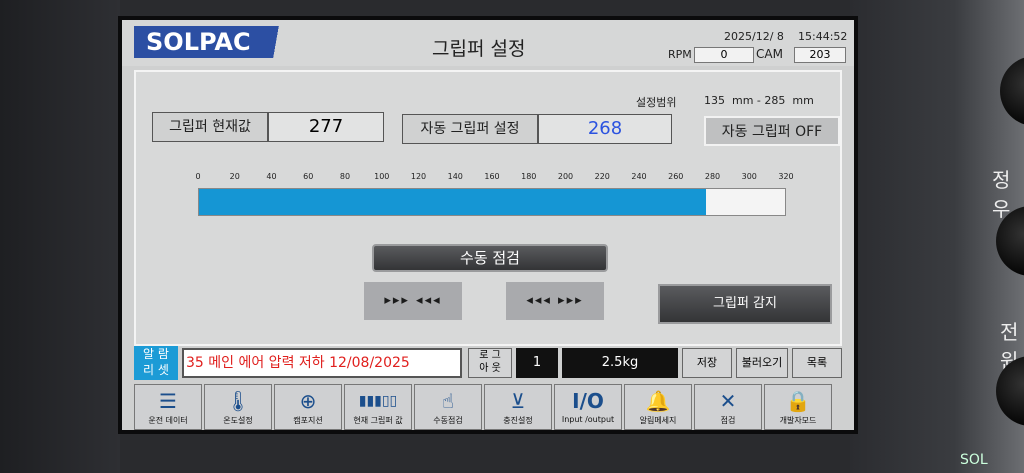  Describe the element at coordinates (786, 176) in the screenshot. I see `scale-tick-label: 320` at that location.